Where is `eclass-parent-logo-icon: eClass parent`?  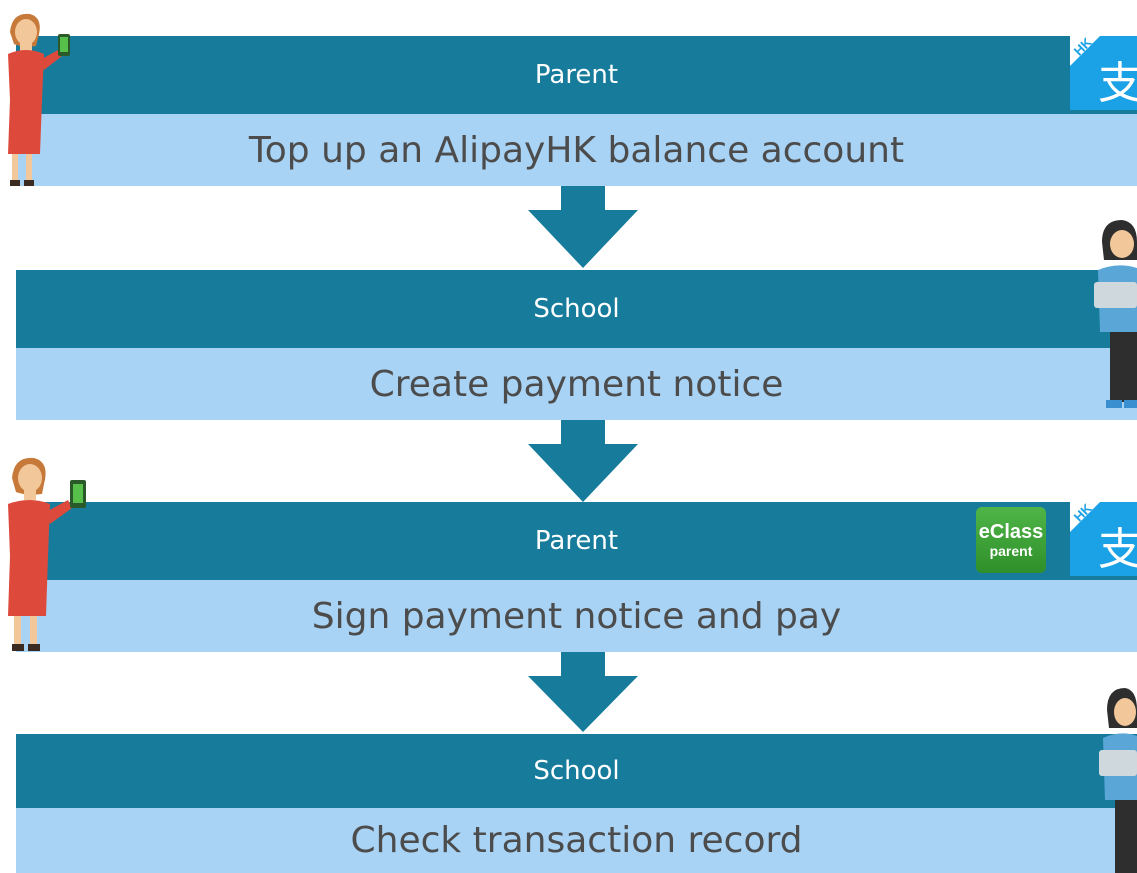 eclass-parent-logo-icon: eClass parent is located at coordinates (1011, 540).